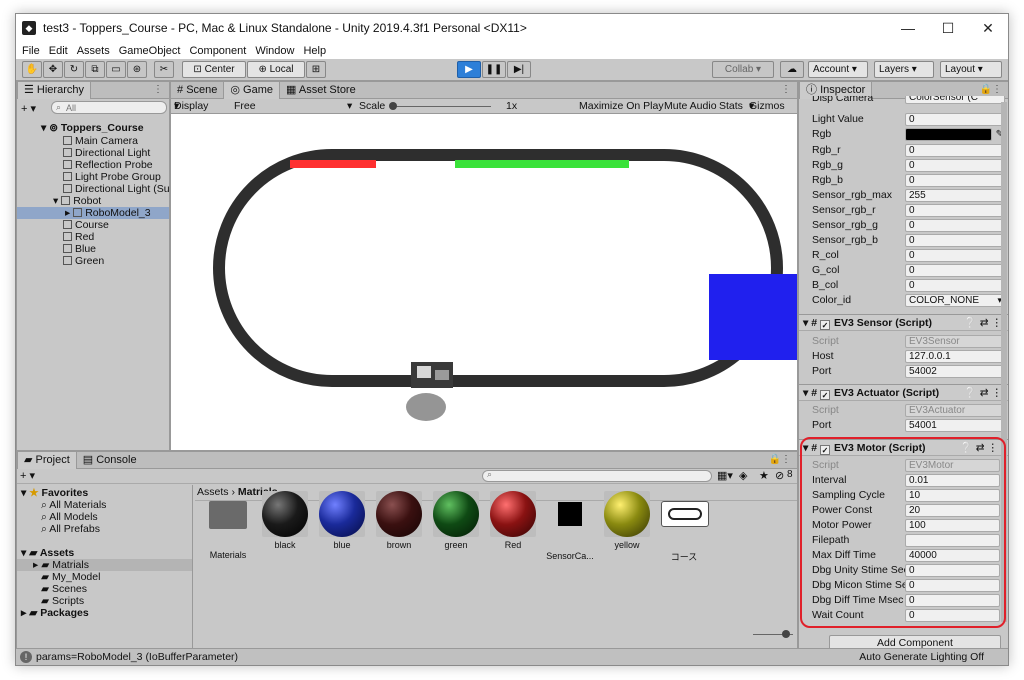 The image size is (1024, 680). I want to click on game-menu-icon: ⋮, so click(786, 89).